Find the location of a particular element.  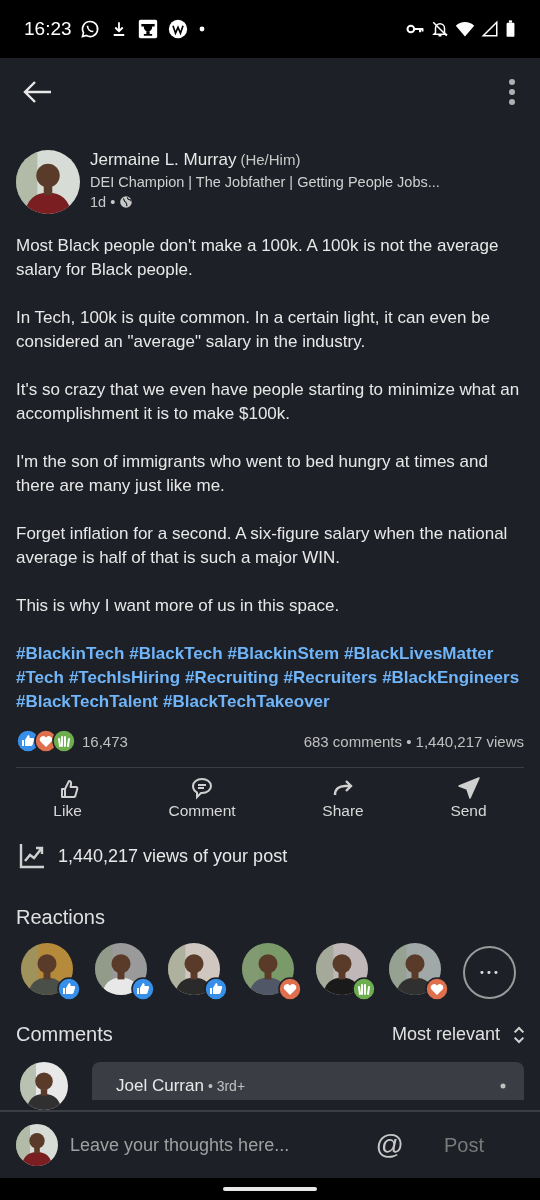

pronouns: (He/Him) is located at coordinates (270, 159).